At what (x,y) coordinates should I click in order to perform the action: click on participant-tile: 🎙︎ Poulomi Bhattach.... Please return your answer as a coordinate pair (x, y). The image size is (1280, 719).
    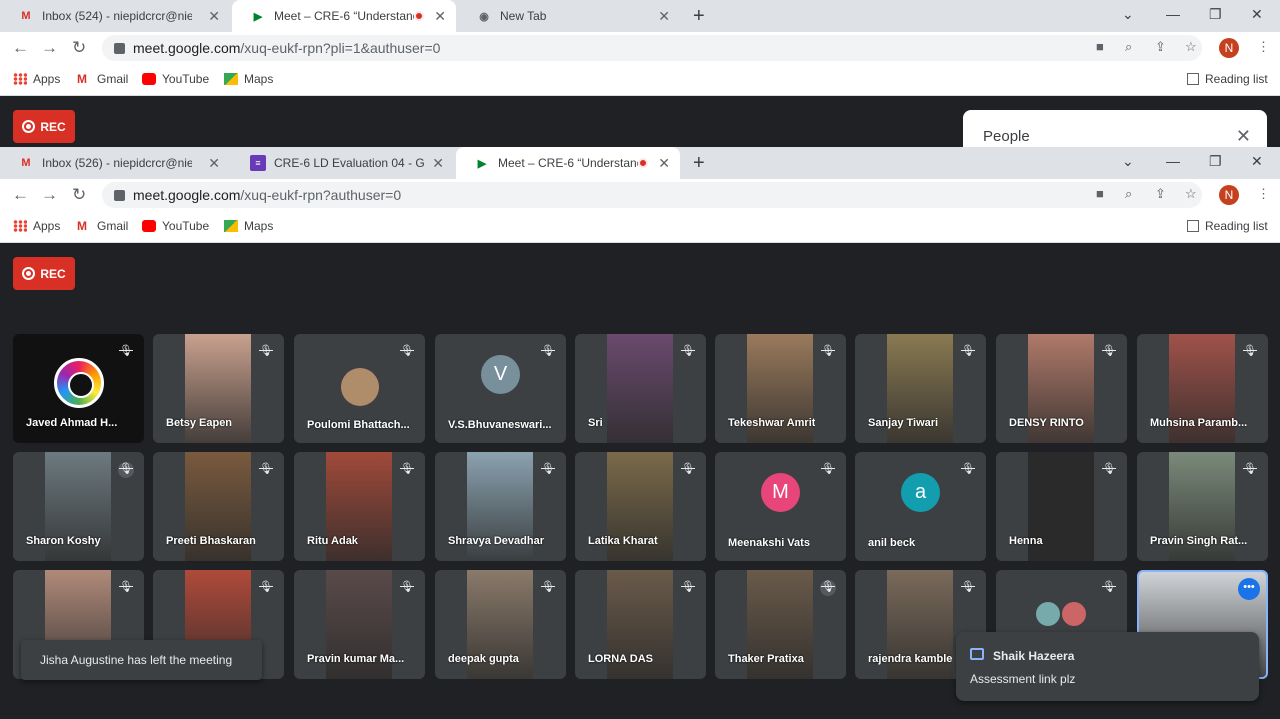
    Looking at the image, I should click on (359, 388).